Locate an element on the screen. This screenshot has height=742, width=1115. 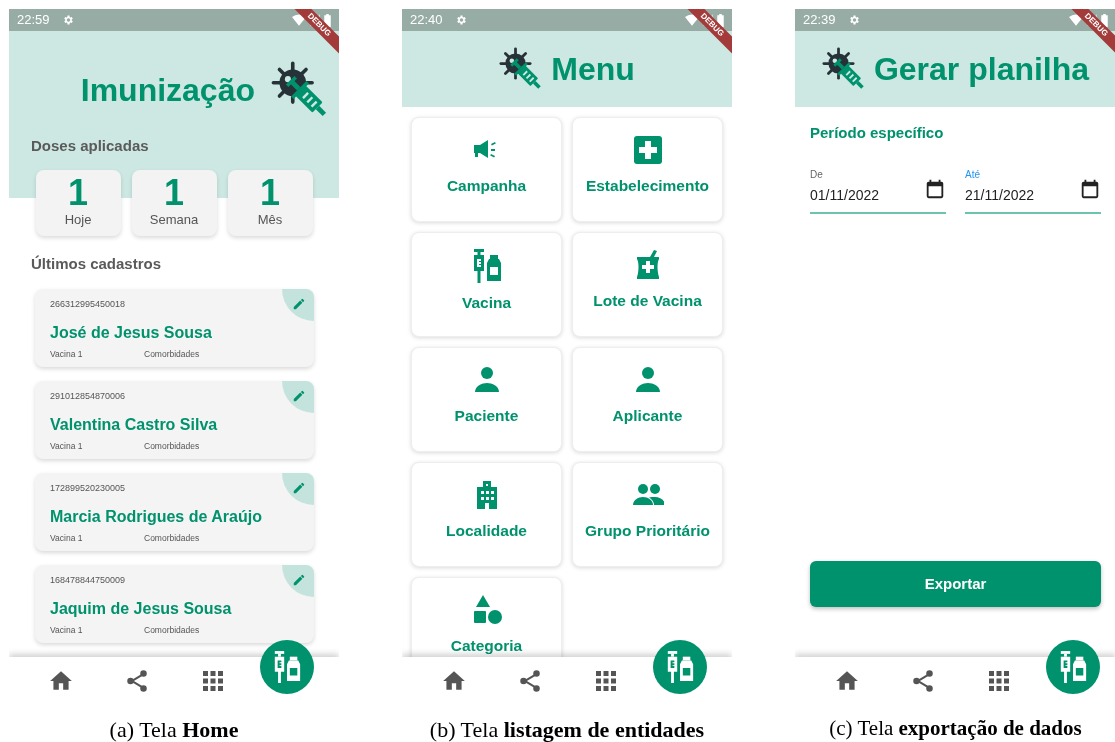
figure-caption: (b) Tela listagem de entidades is located at coordinates (567, 729).